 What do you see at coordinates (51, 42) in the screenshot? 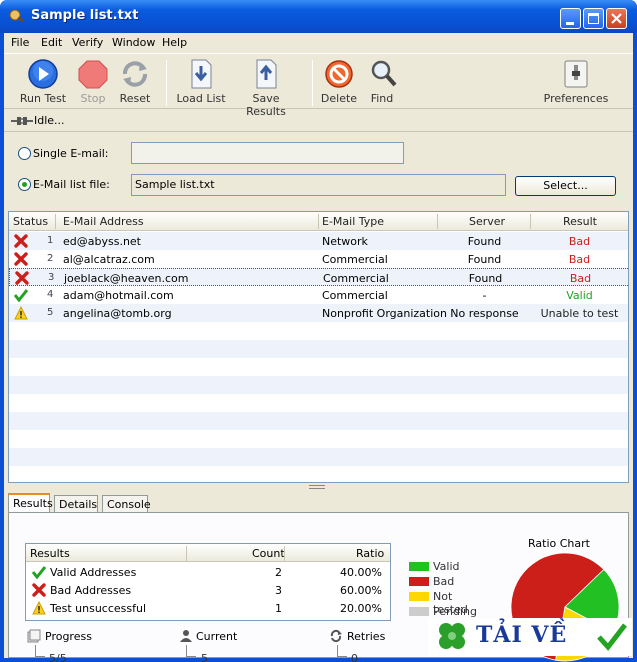
I see `menu-edit: Edit` at bounding box center [51, 42].